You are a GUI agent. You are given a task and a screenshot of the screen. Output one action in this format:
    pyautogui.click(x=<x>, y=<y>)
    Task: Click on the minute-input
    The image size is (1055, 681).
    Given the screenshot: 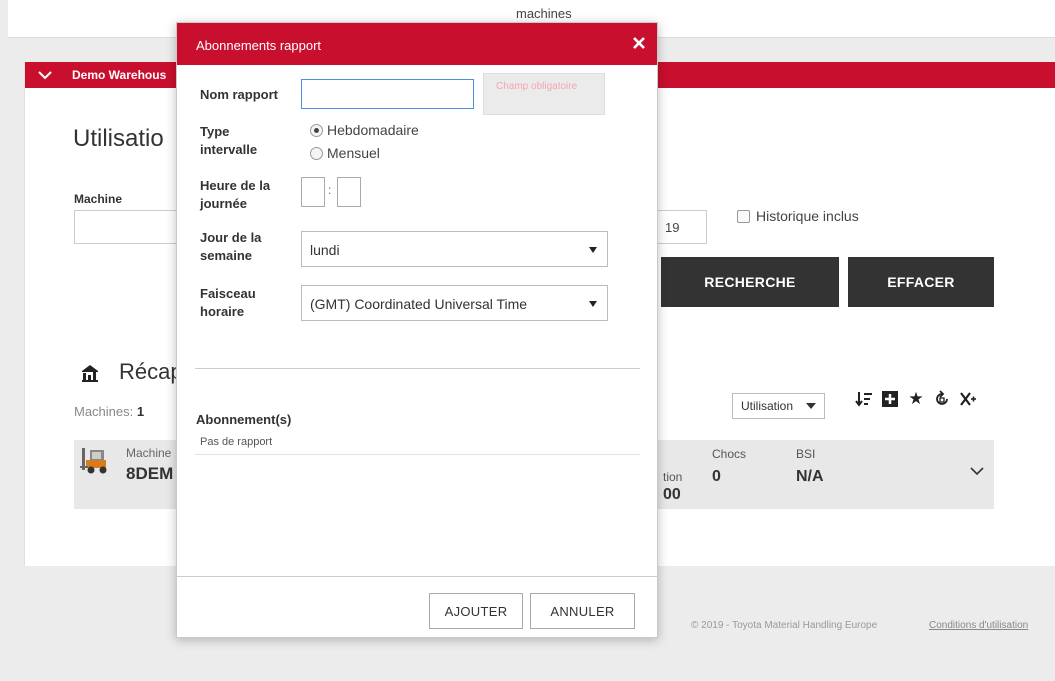 What is the action you would take?
    pyautogui.click(x=349, y=192)
    